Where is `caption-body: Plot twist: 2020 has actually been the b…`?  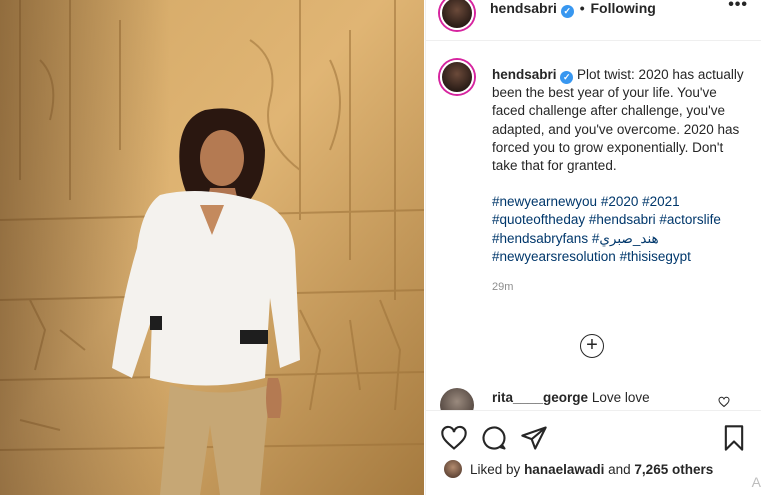
caption-body: Plot twist: 2020 has actually been the b… is located at coordinates (618, 120).